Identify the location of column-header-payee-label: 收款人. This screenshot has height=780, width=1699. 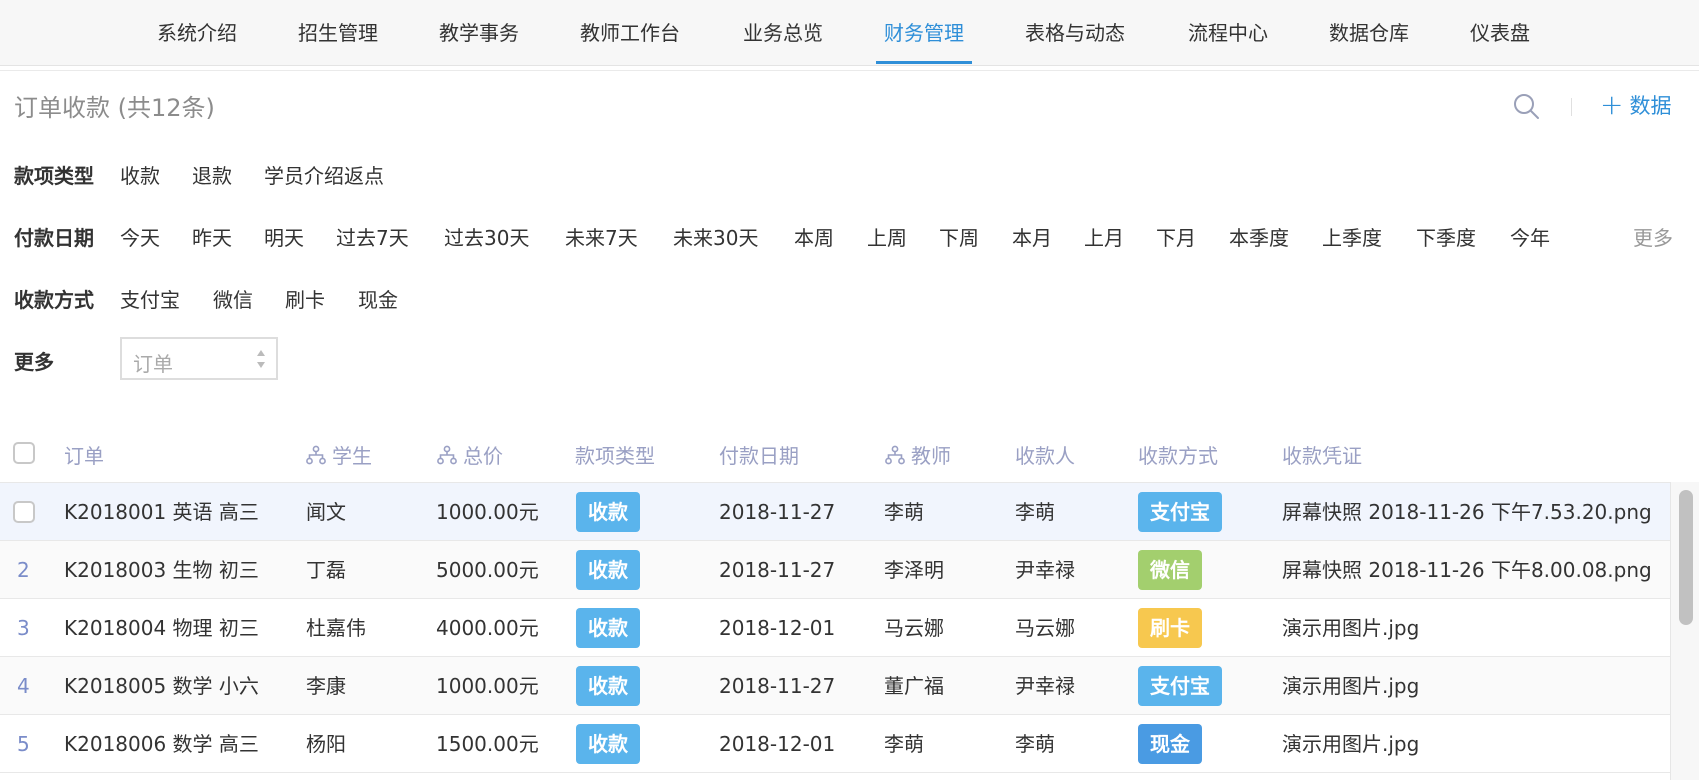
(1045, 456).